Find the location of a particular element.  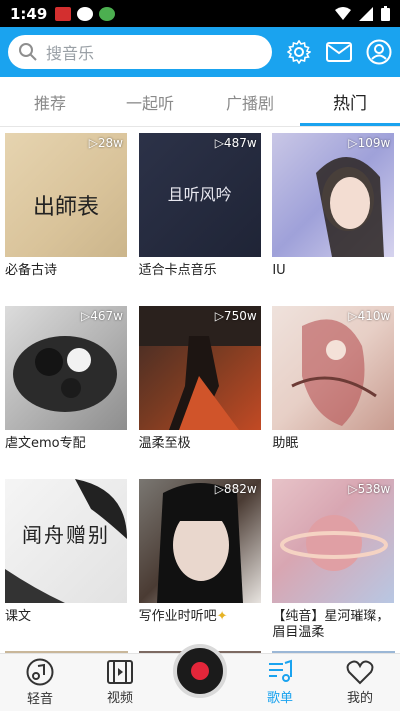

mail-icon is located at coordinates (339, 52).